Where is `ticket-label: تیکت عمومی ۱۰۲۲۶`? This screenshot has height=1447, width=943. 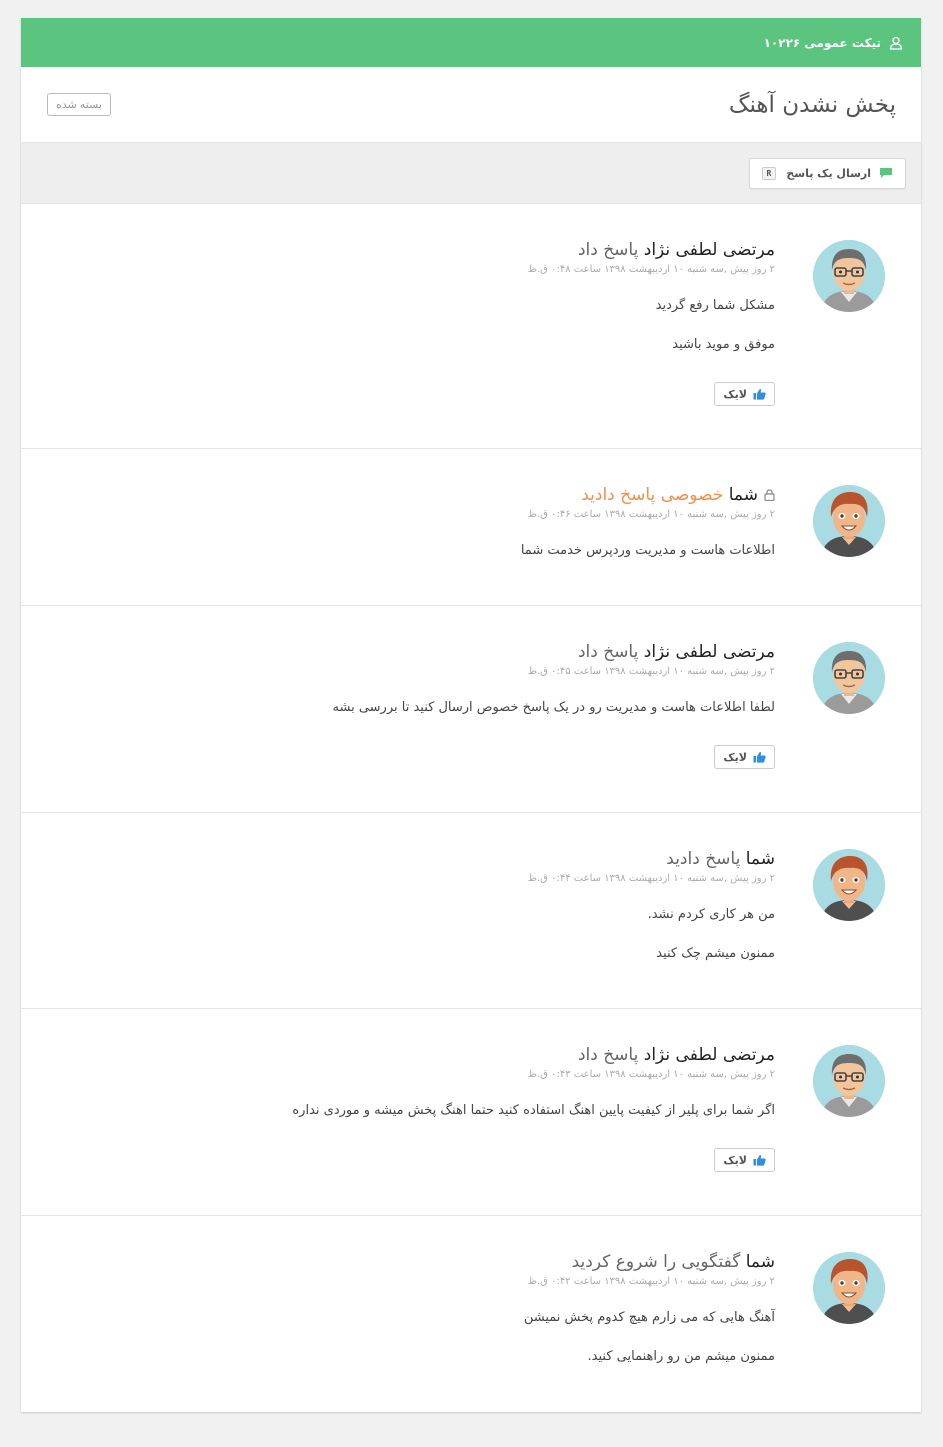 ticket-label: تیکت عمومی ۱۰۲۲۶ is located at coordinates (822, 42).